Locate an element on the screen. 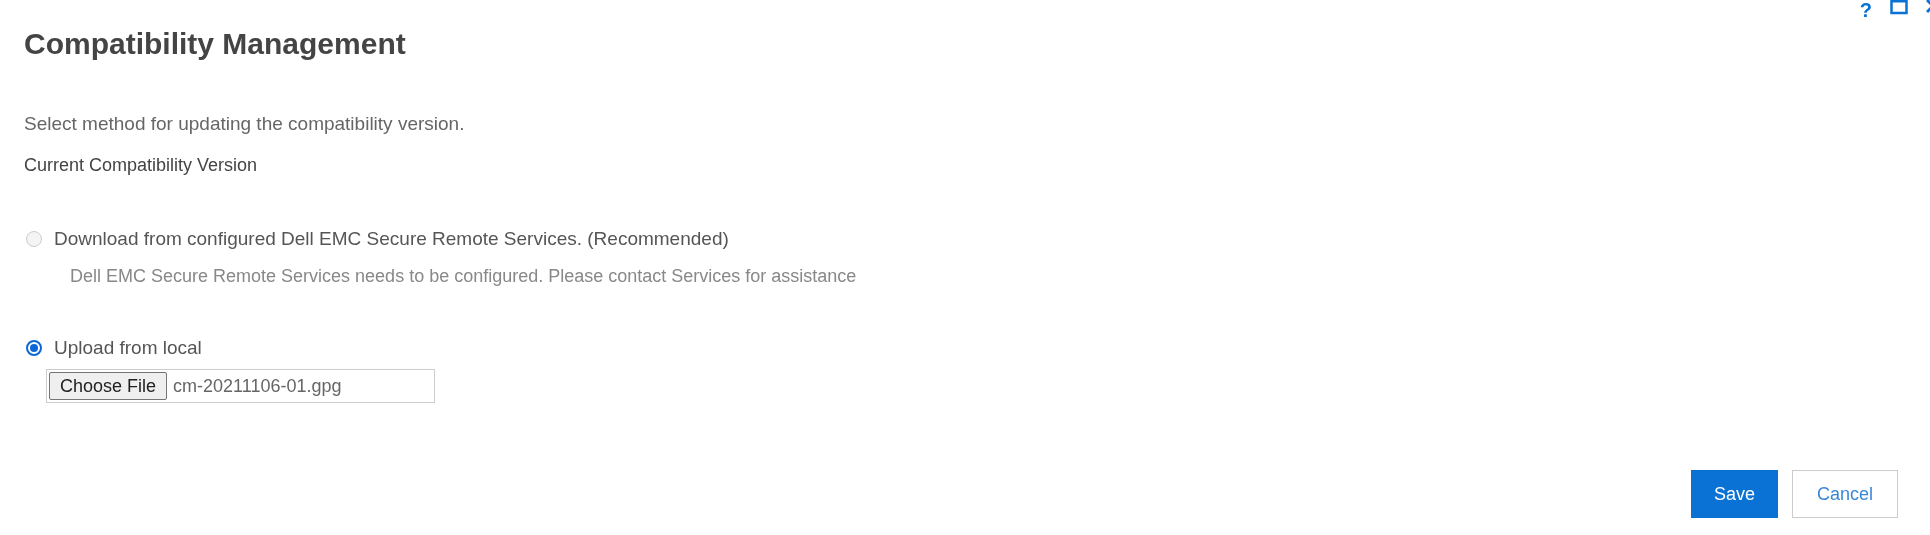  option-label: Download from configured Dell EMC Secure Remote Services. (Recommended) is located at coordinates (391, 239).